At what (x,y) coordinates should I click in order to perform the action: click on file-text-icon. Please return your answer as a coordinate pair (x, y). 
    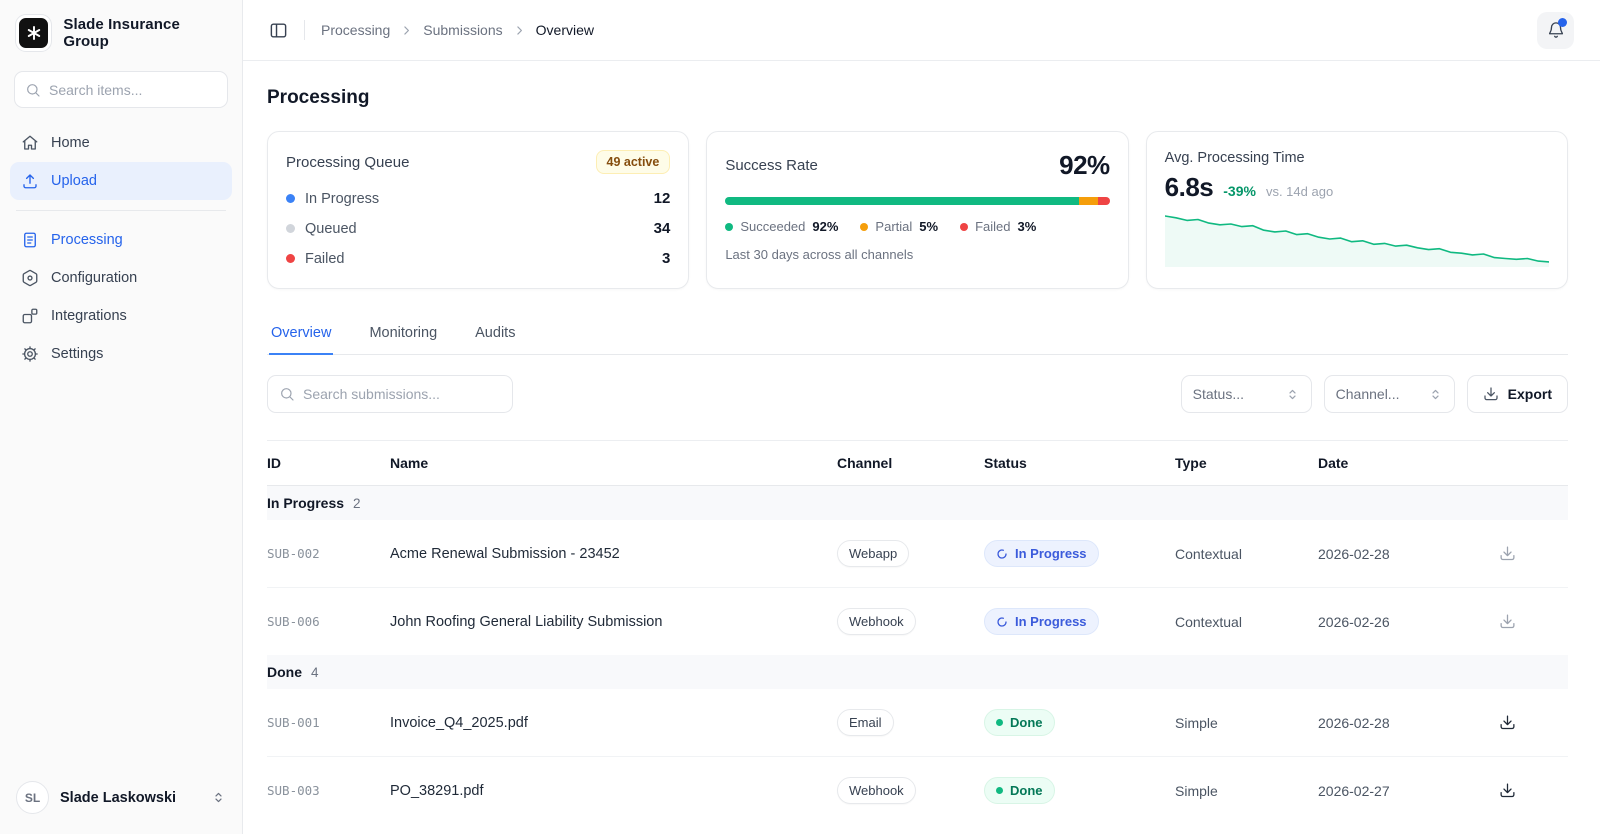
    Looking at the image, I should click on (30, 240).